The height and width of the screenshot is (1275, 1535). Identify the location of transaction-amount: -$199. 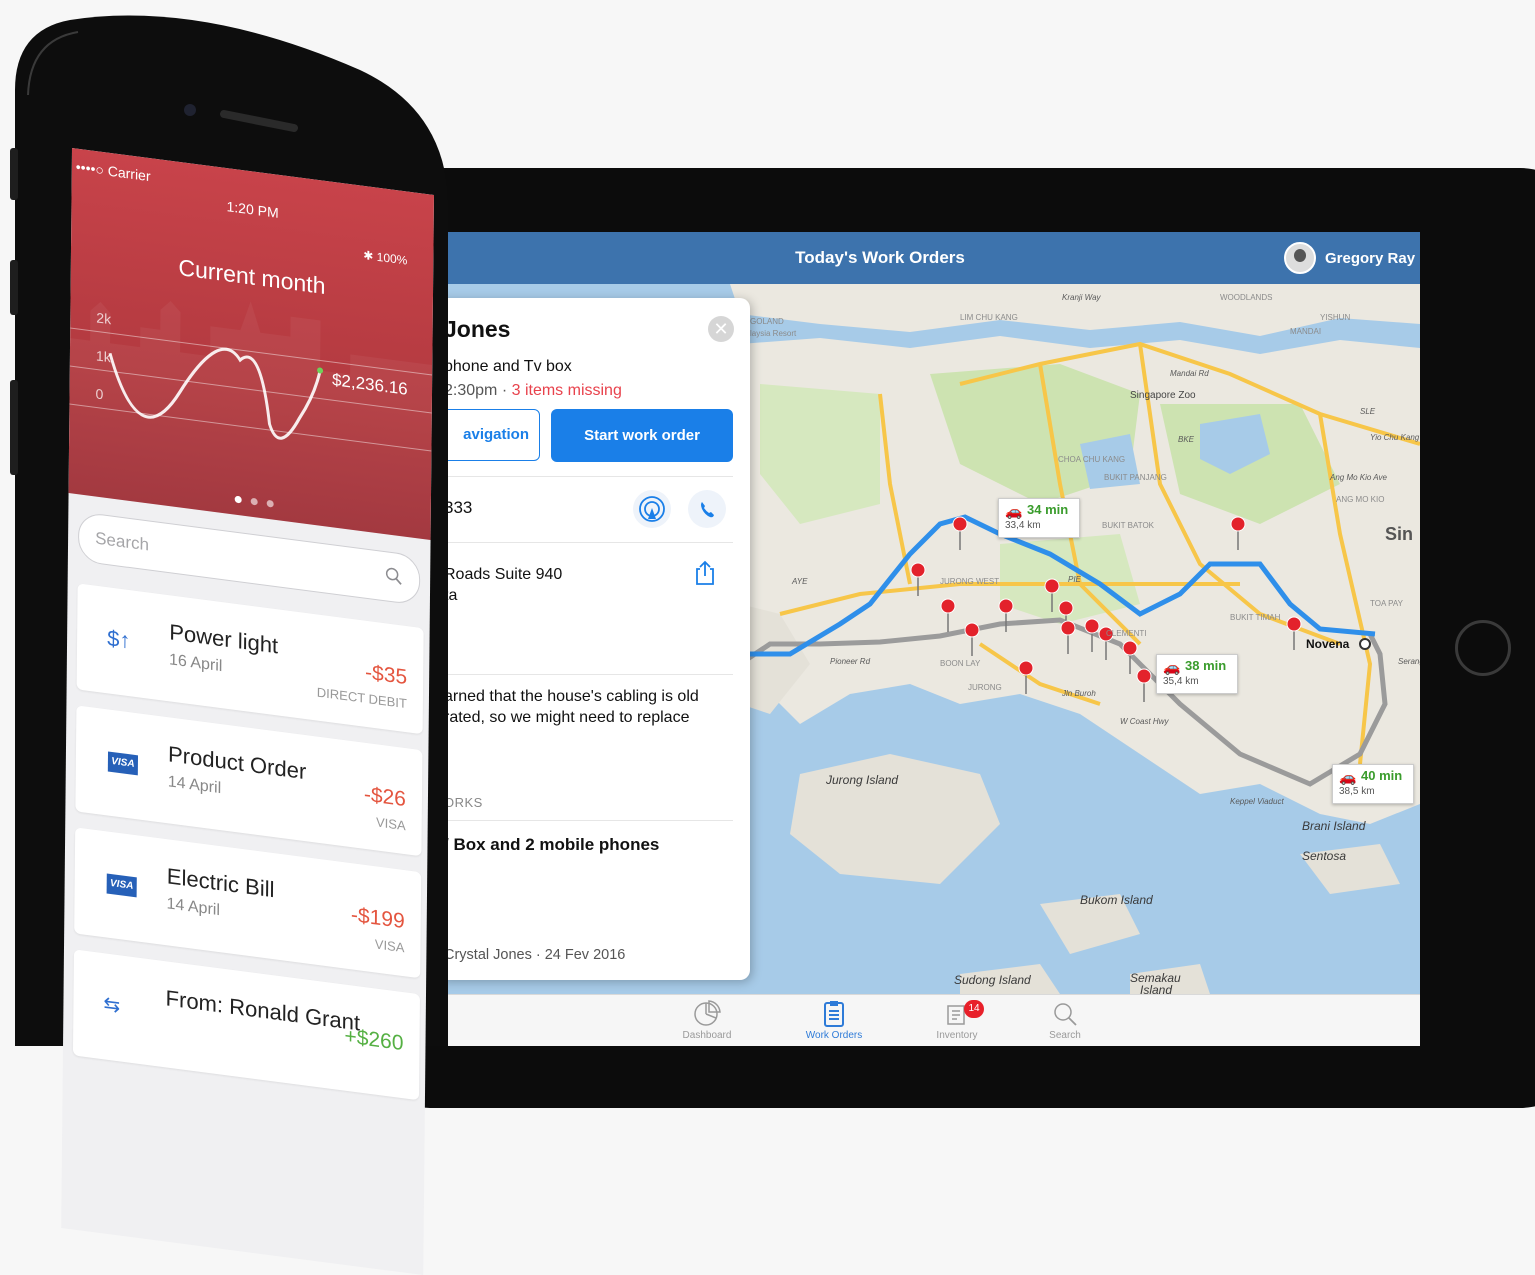
(377, 918).